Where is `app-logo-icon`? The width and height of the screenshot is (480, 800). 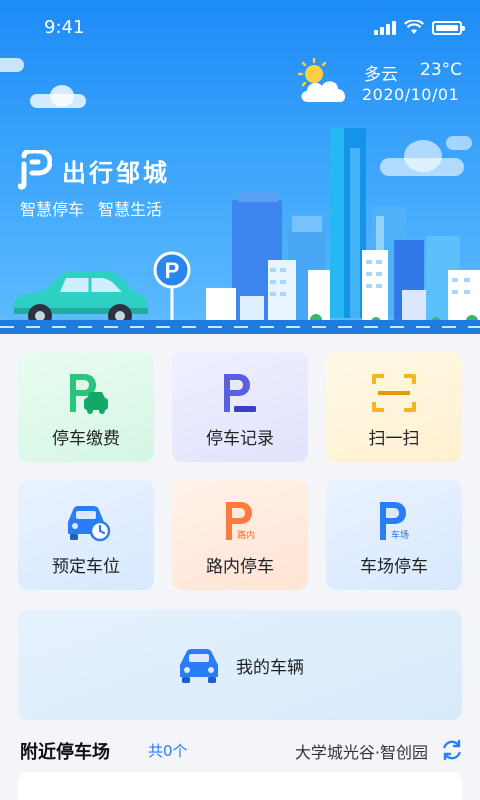
app-logo-icon is located at coordinates (35, 170).